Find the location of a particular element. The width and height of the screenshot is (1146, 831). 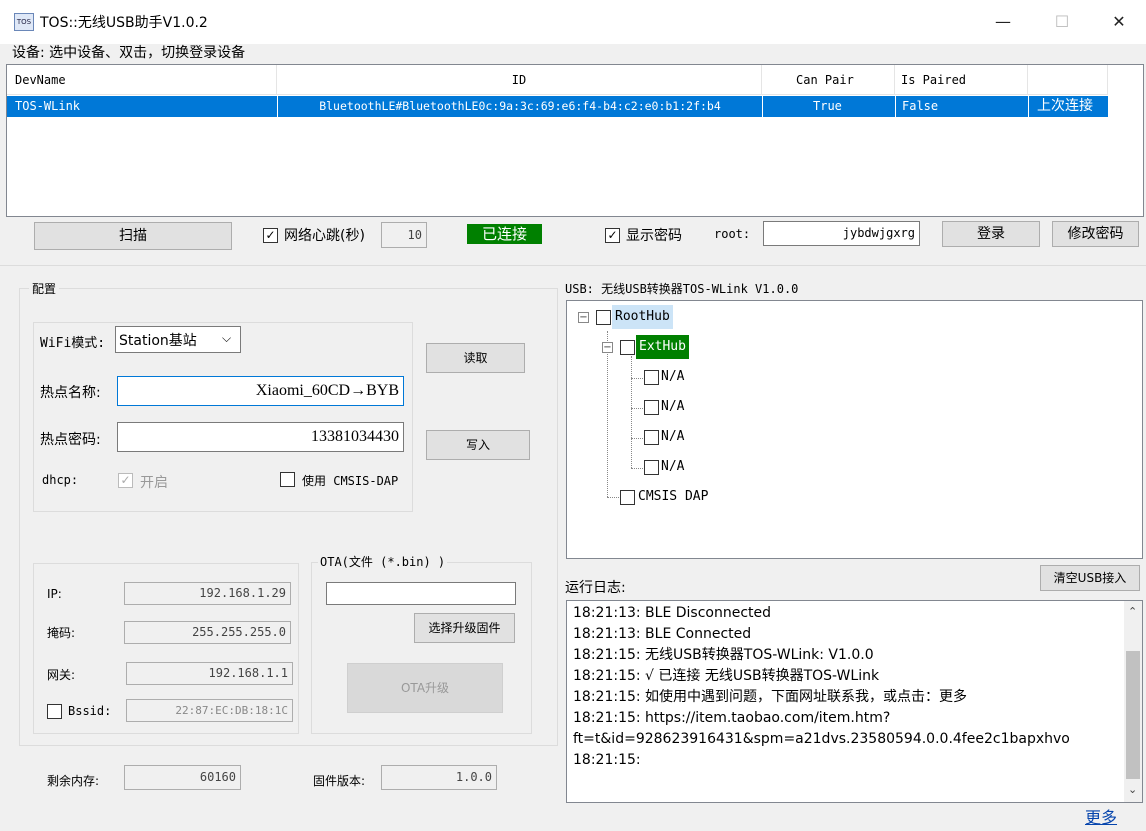

more-link: 更多 is located at coordinates (1101, 816).